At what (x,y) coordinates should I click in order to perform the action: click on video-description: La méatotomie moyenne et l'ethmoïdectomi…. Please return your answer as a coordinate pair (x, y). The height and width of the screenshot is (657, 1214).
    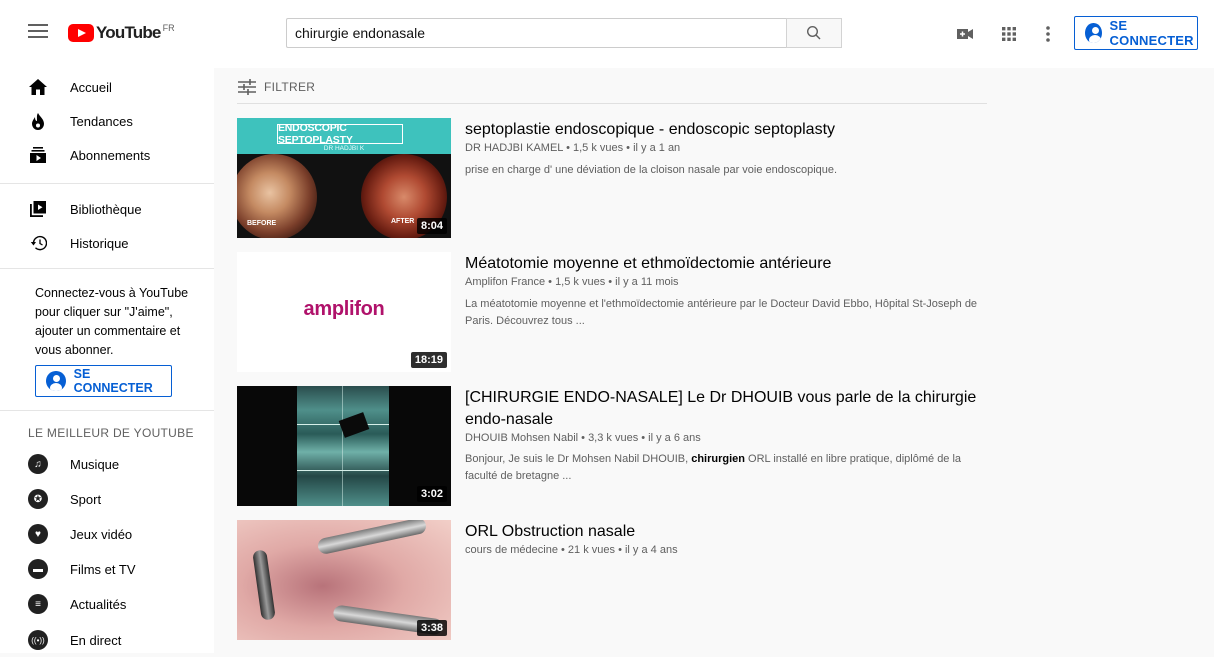
    Looking at the image, I should click on (721, 312).